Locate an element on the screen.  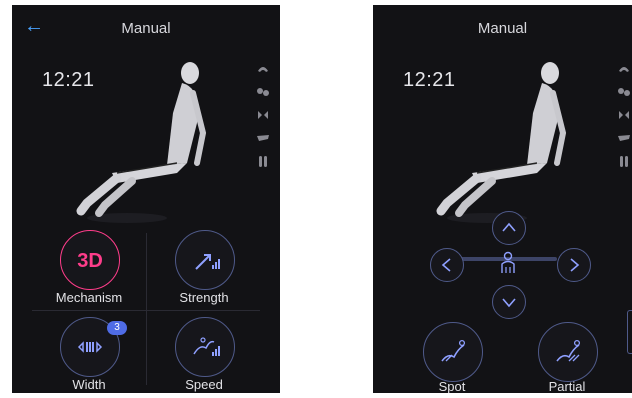
body-position-icon is located at coordinates (508, 263).